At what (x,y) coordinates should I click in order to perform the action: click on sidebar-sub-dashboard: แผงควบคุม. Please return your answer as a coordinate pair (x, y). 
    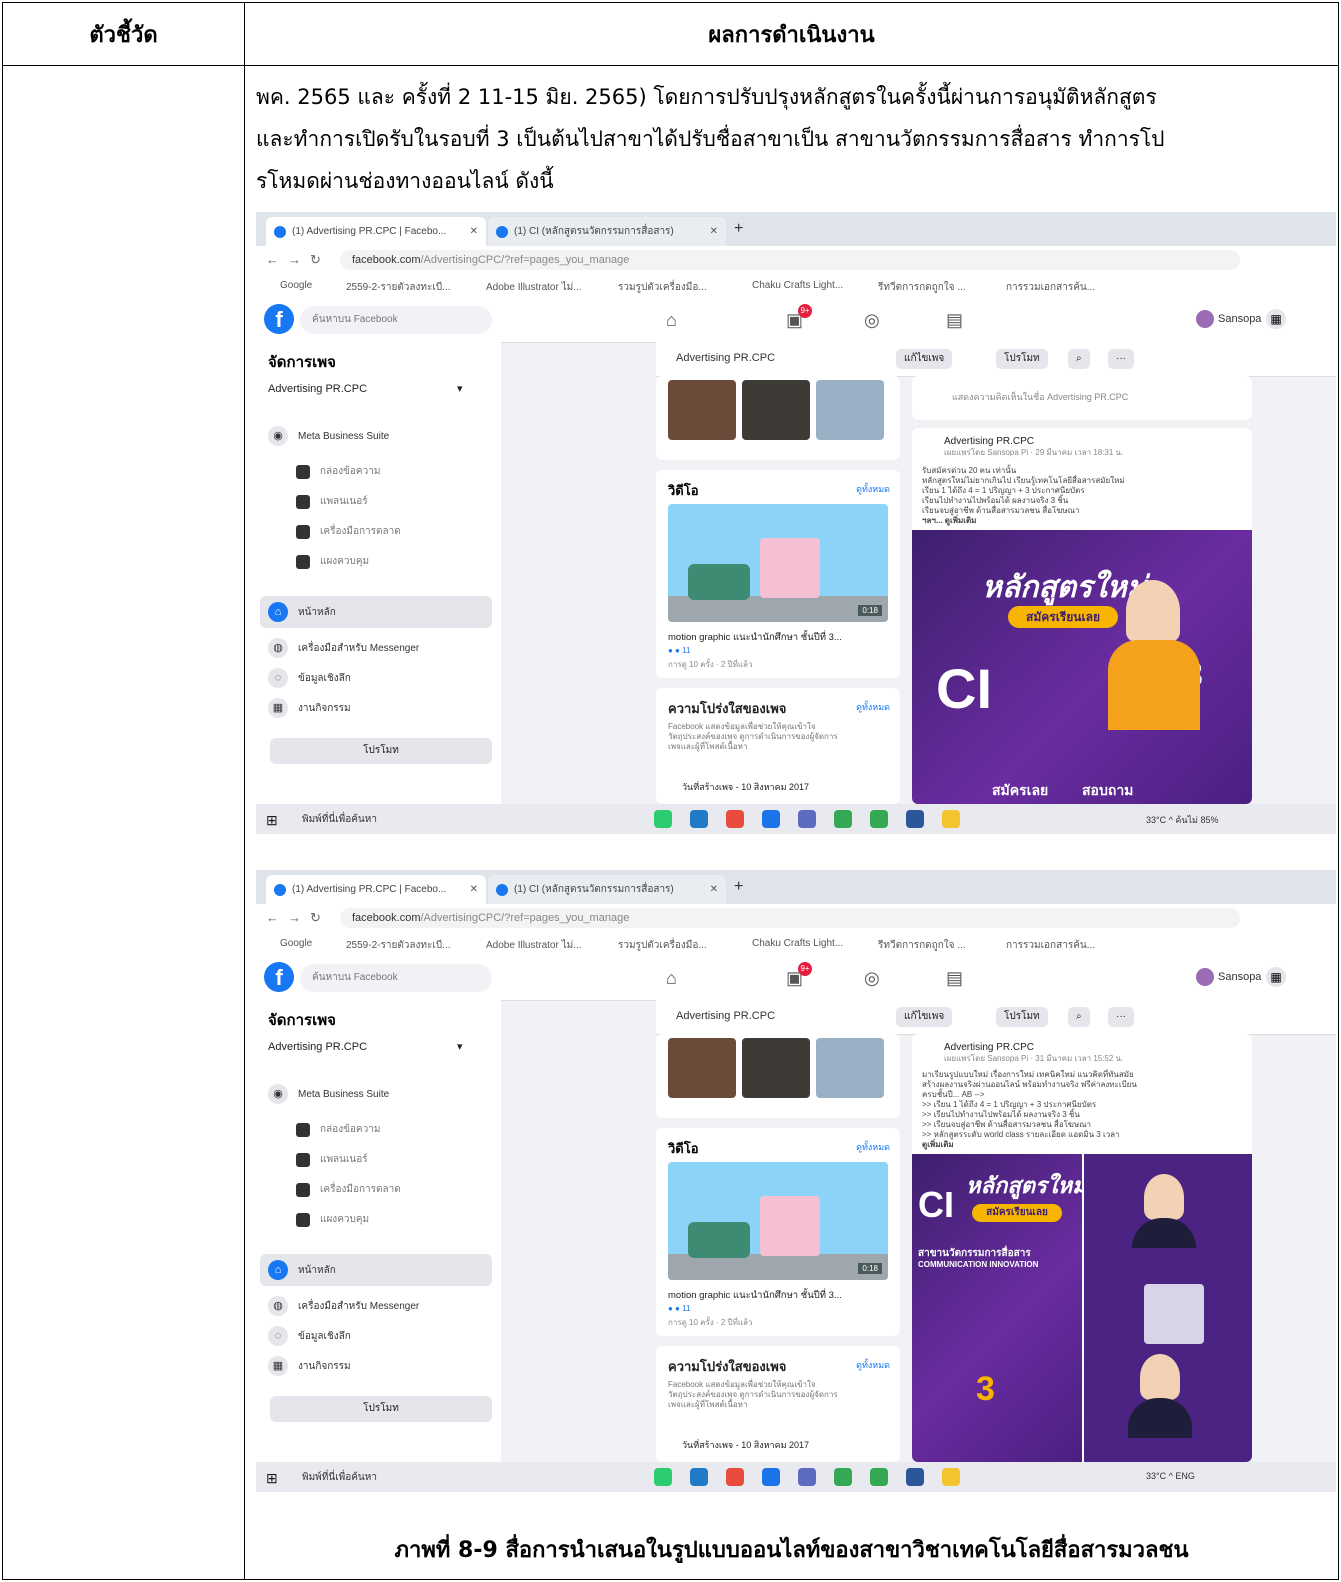
    Looking at the image, I should click on (332, 1219).